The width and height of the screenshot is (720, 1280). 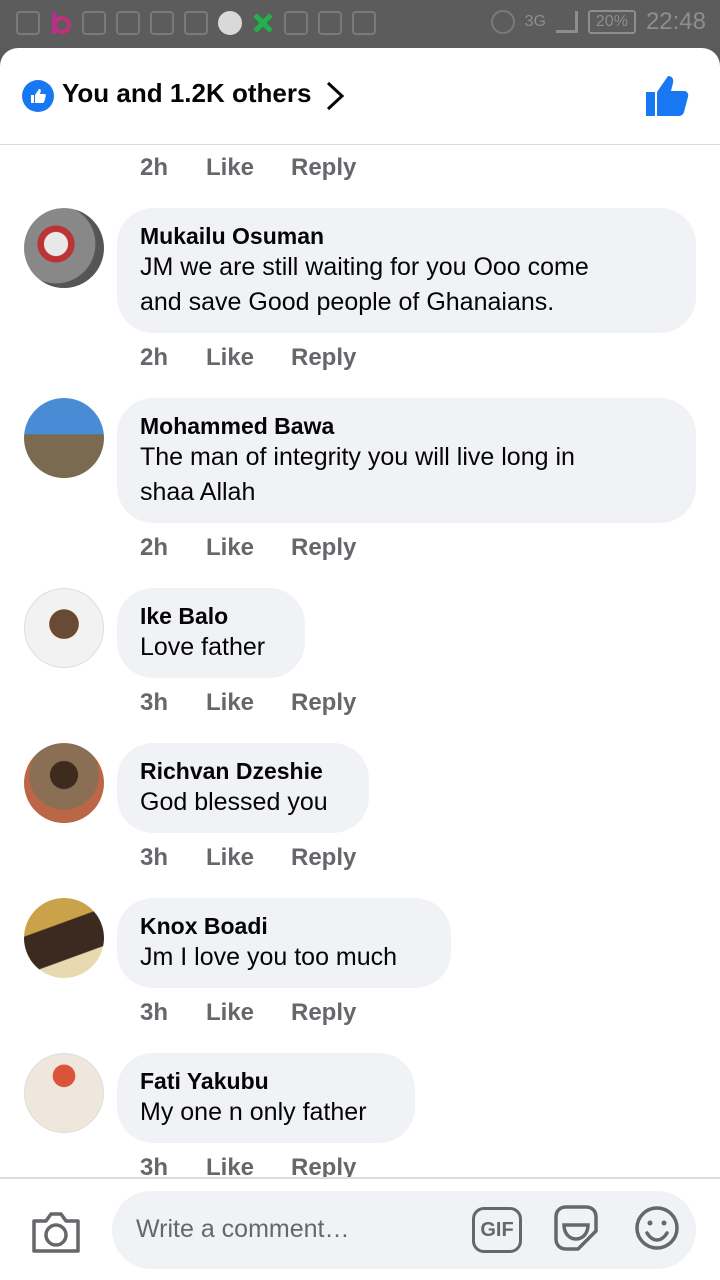 What do you see at coordinates (296, 23) in the screenshot?
I see `touch-icon` at bounding box center [296, 23].